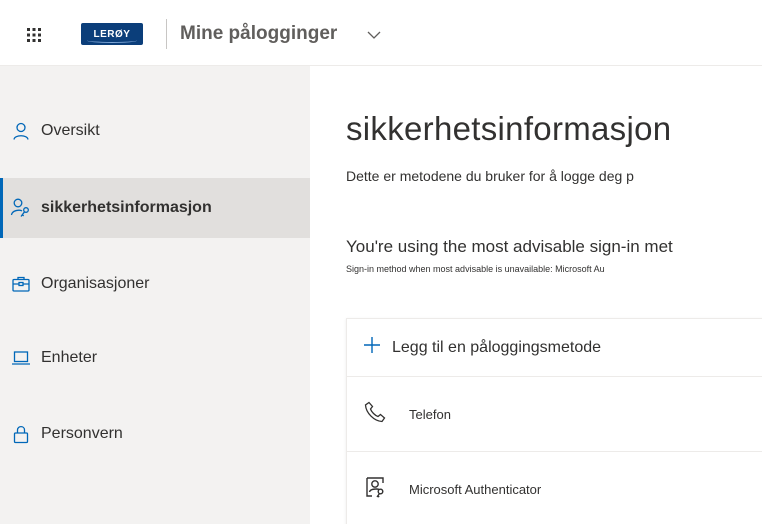 This screenshot has height=524, width=762. I want to click on method-label: Telefon, so click(430, 414).